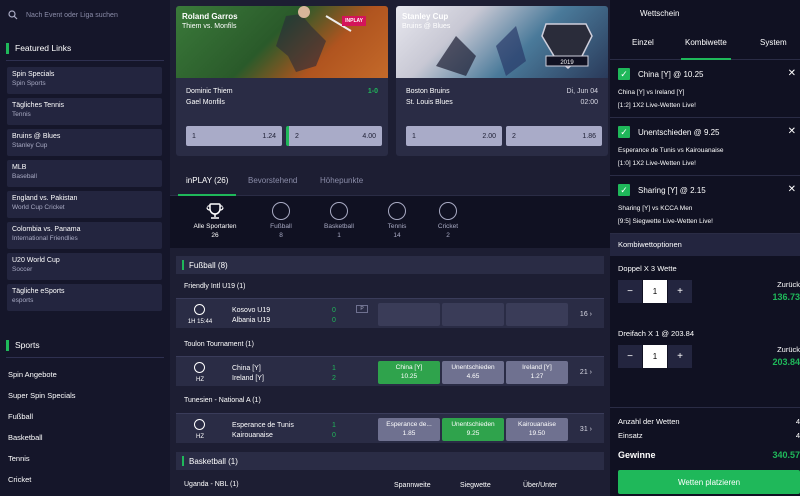 The image size is (800, 496). What do you see at coordinates (354, 21) in the screenshot?
I see `inplay-badge: INPLAY` at bounding box center [354, 21].